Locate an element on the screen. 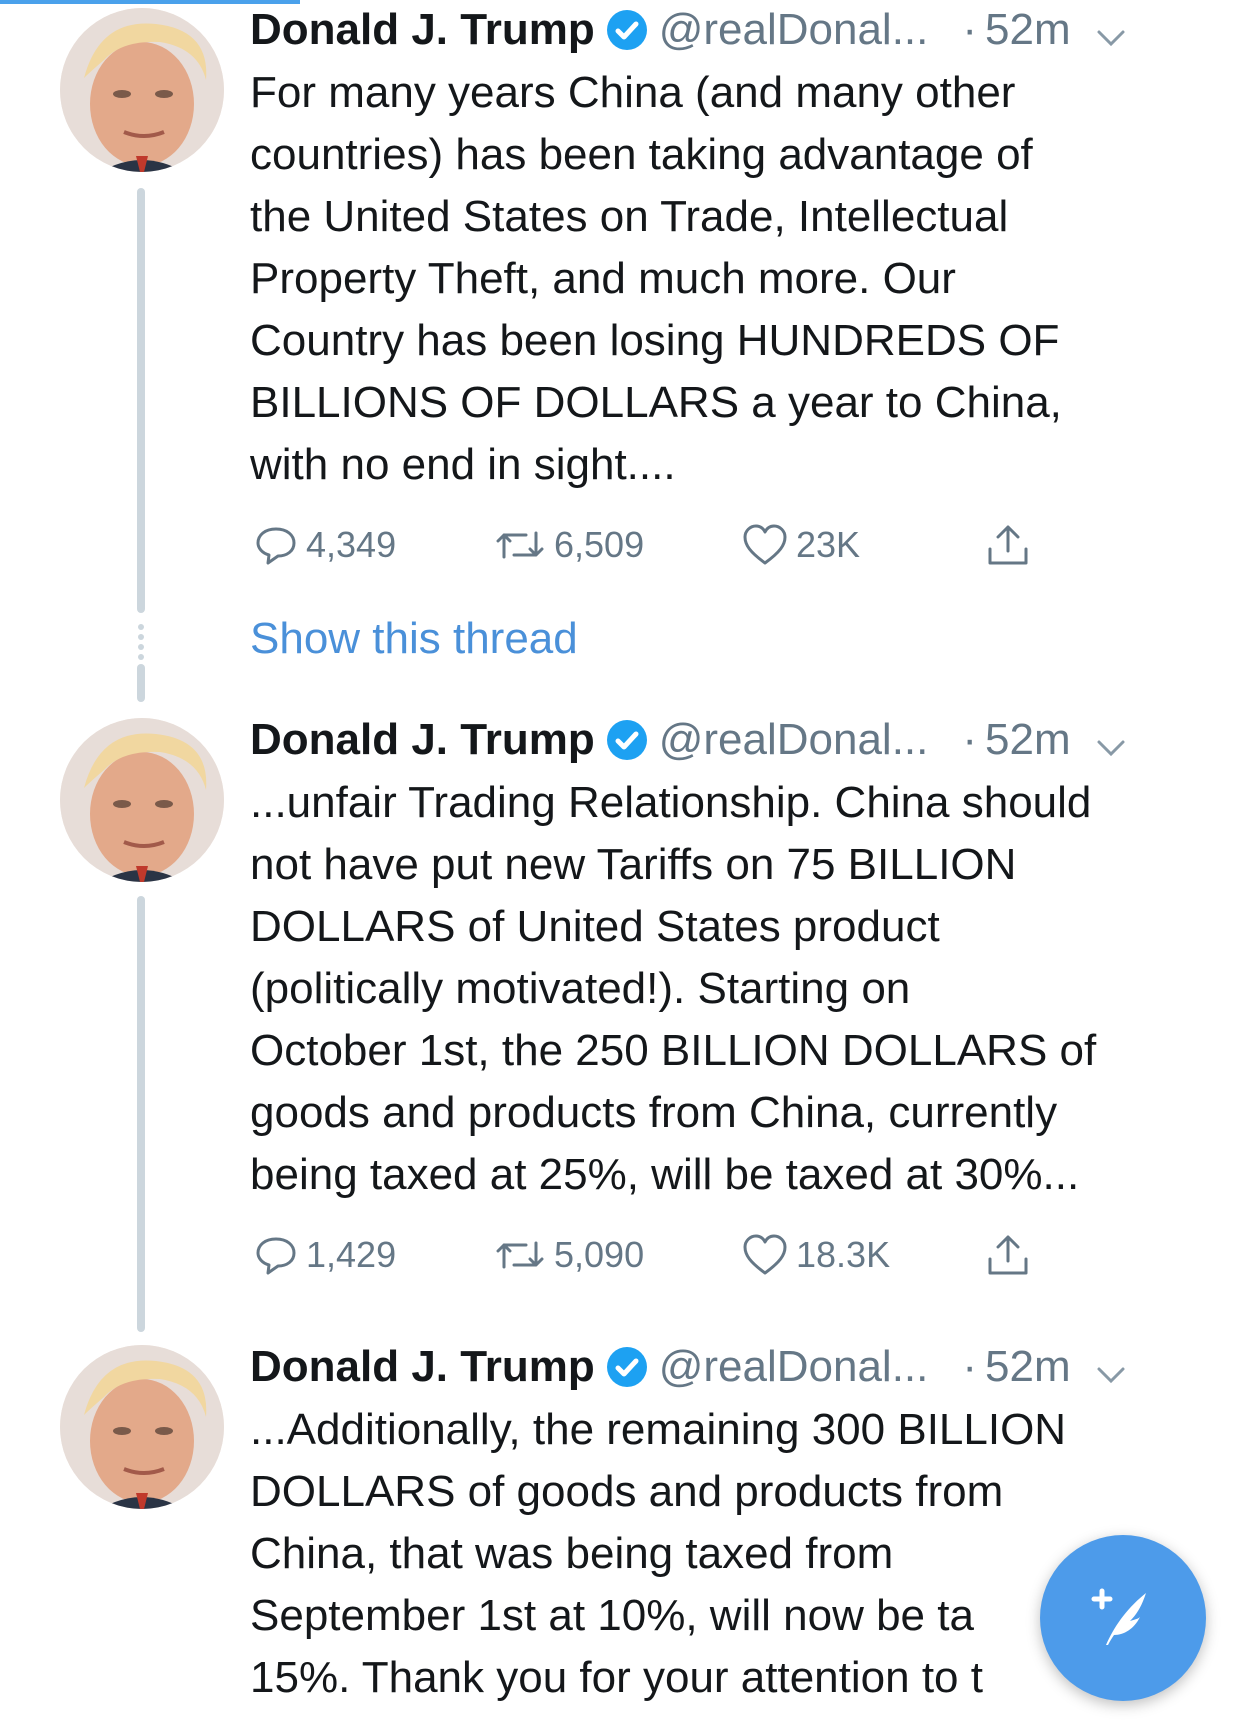  tweet-actions: 1,429 5,090 18.3K is located at coordinates (726, 1255).